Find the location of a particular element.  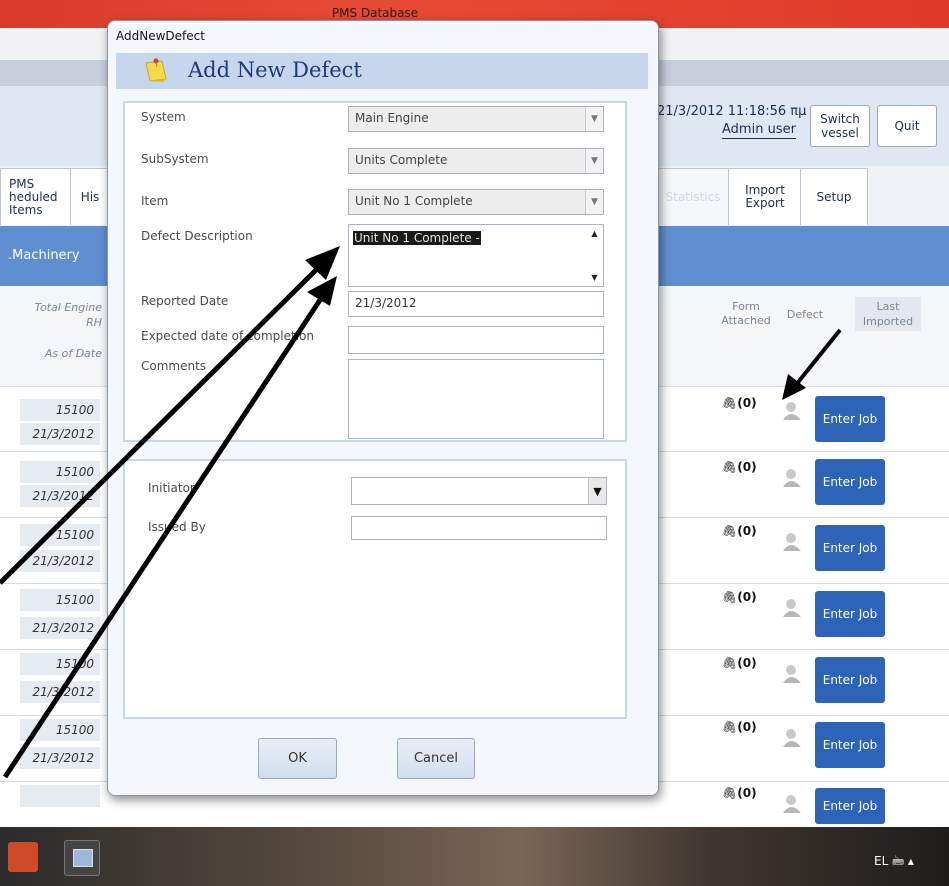

current-user-link: Admin user is located at coordinates (759, 130).